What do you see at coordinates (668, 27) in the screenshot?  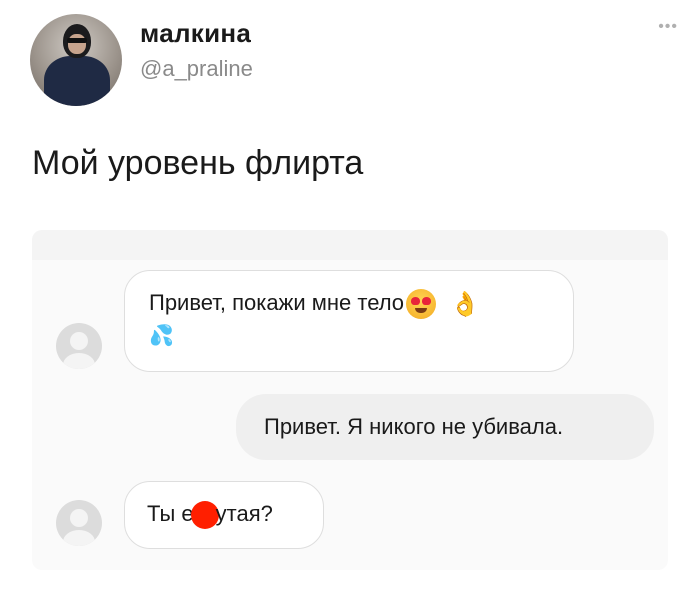 I see `more-dots-icon: •••` at bounding box center [668, 27].